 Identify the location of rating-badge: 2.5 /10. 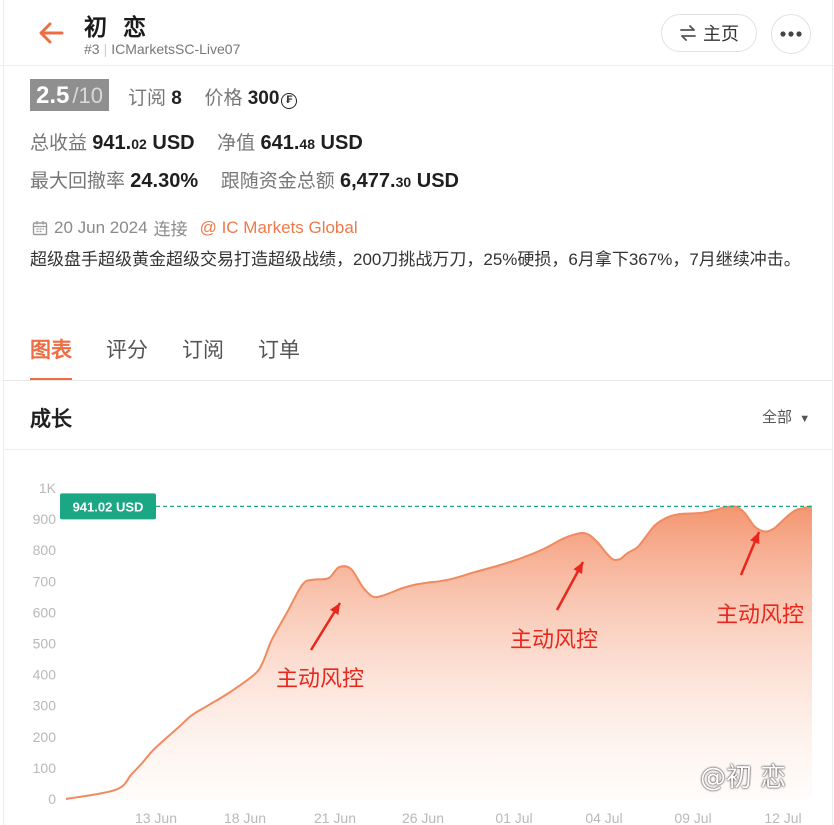
(69, 95).